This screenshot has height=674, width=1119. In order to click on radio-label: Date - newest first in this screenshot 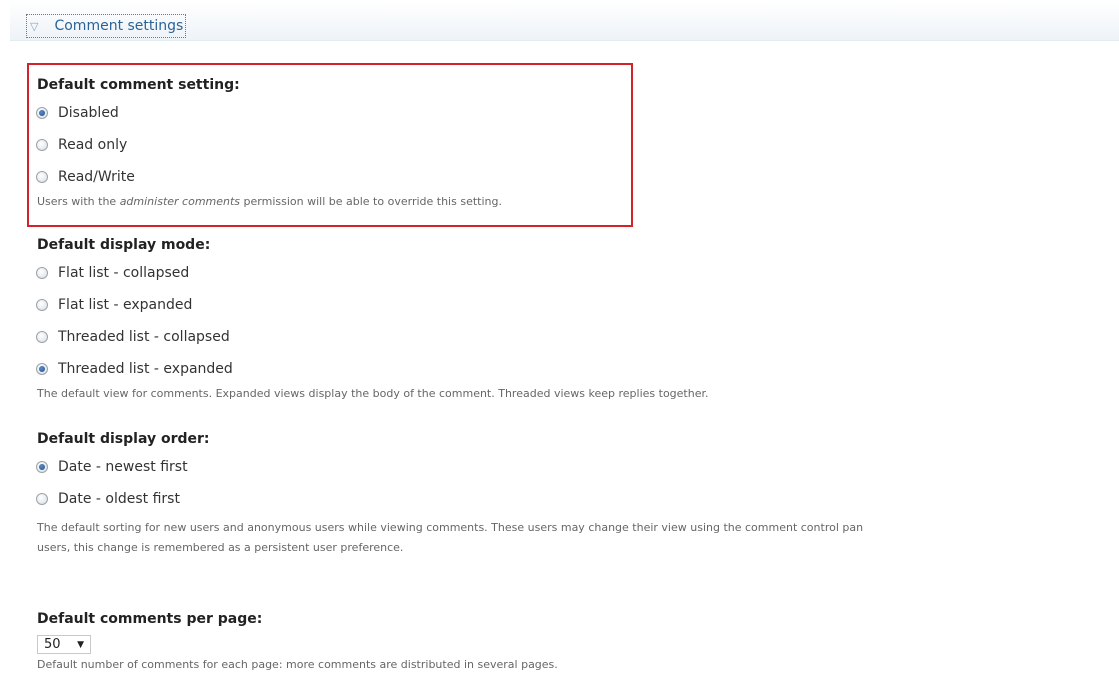, I will do `click(123, 467)`.